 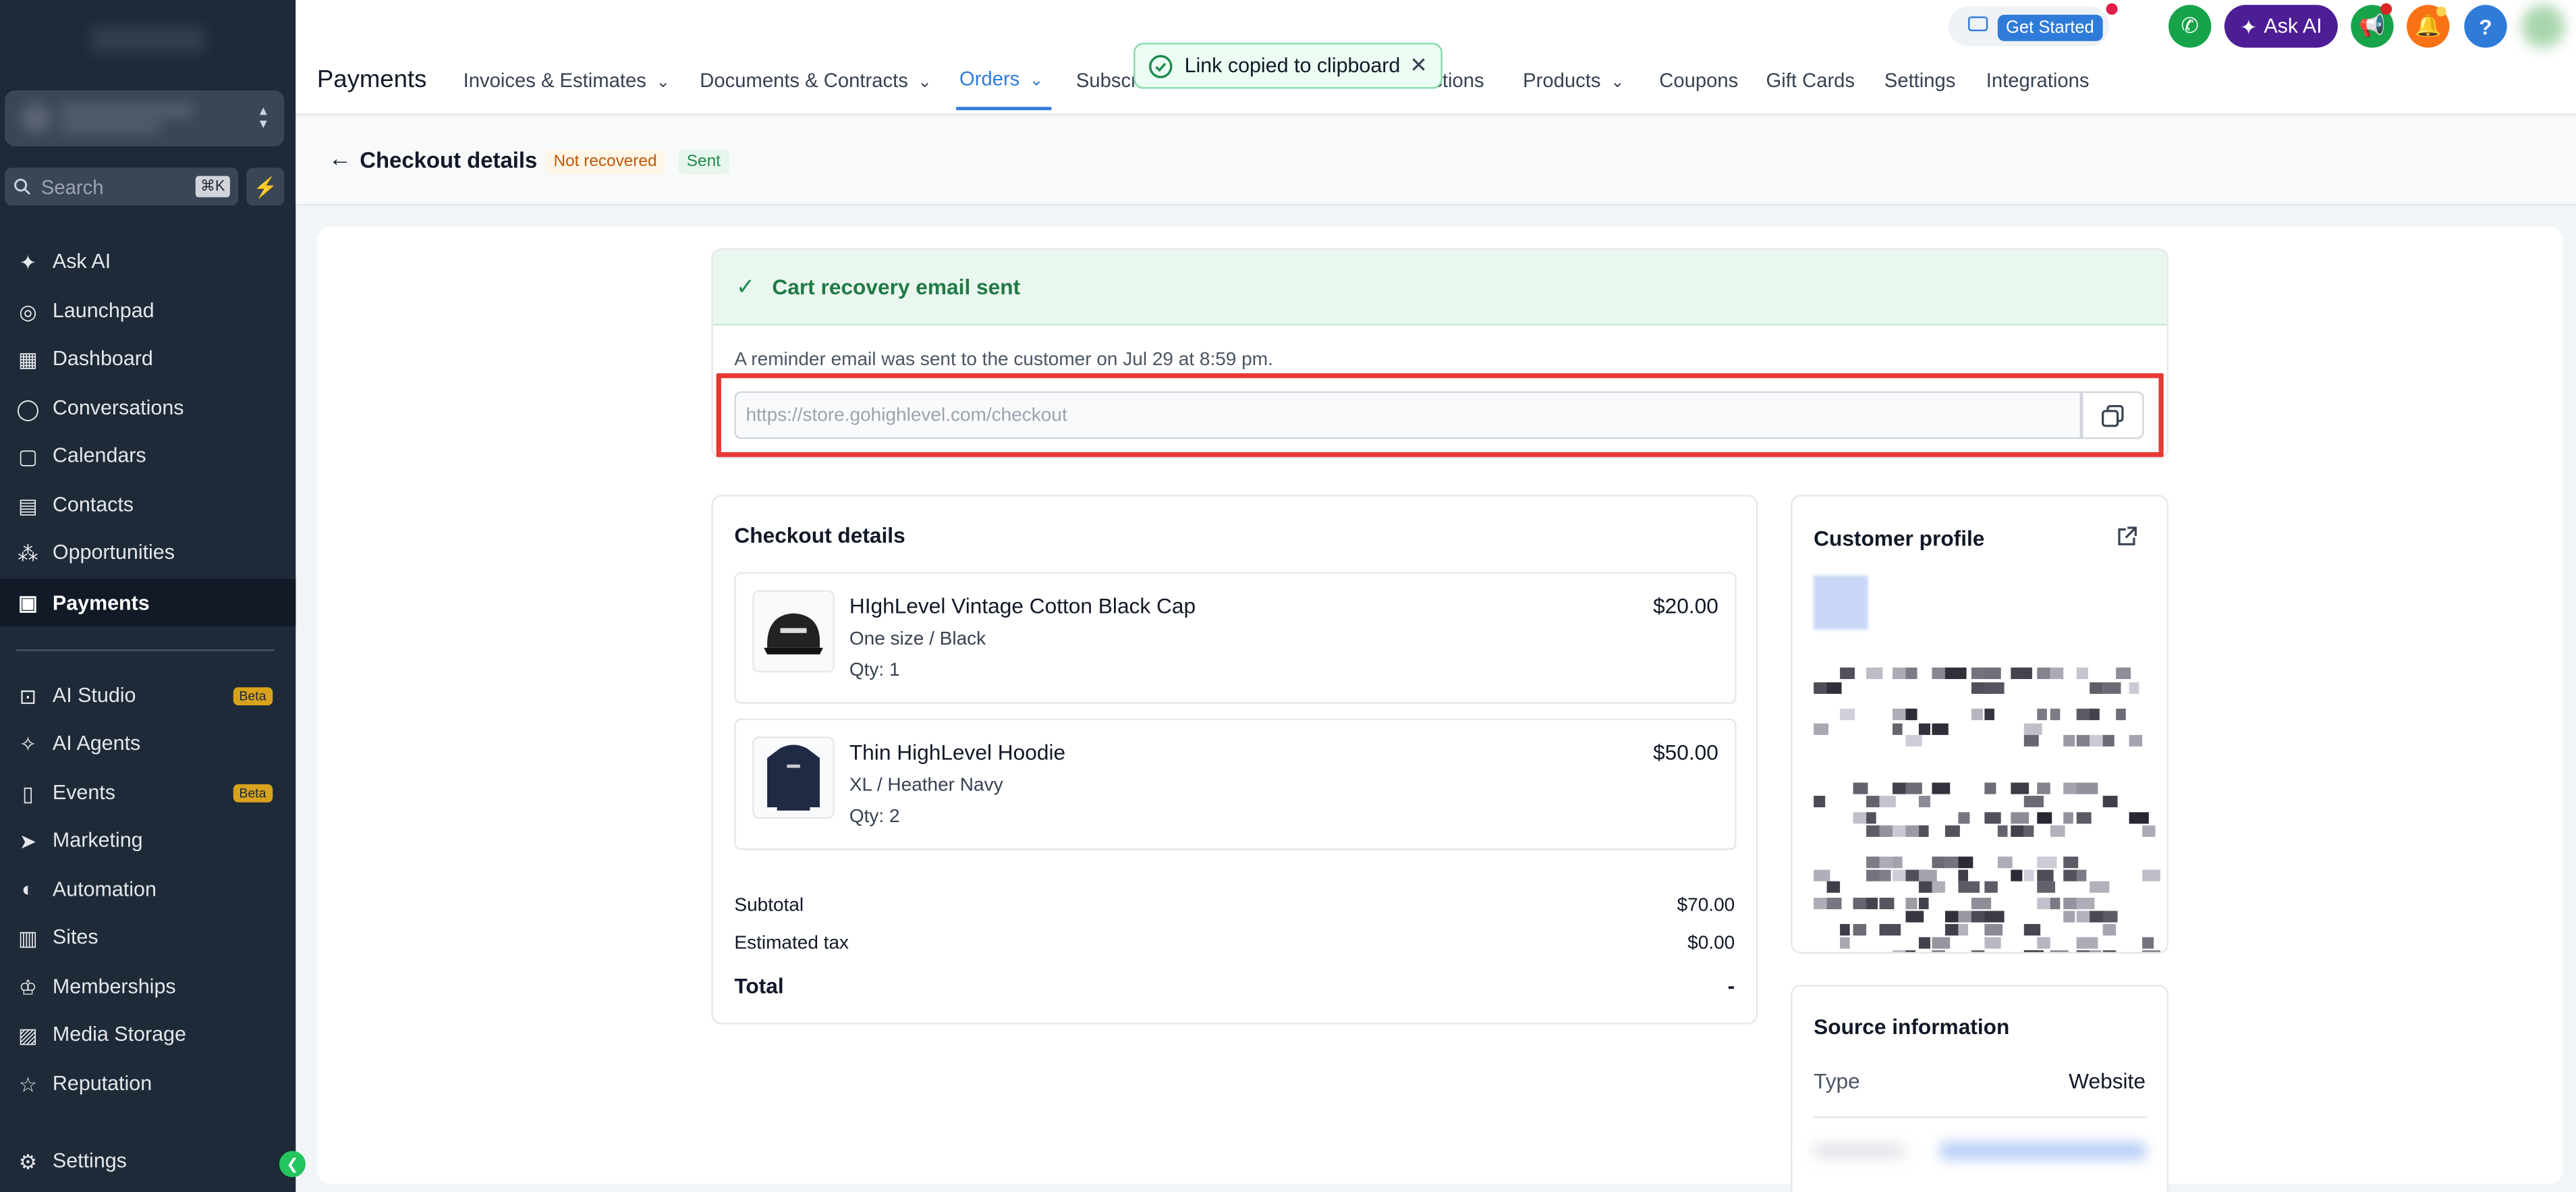 What do you see at coordinates (148, 840) in the screenshot?
I see `sidebar-item-marketing: ➤ Marketing` at bounding box center [148, 840].